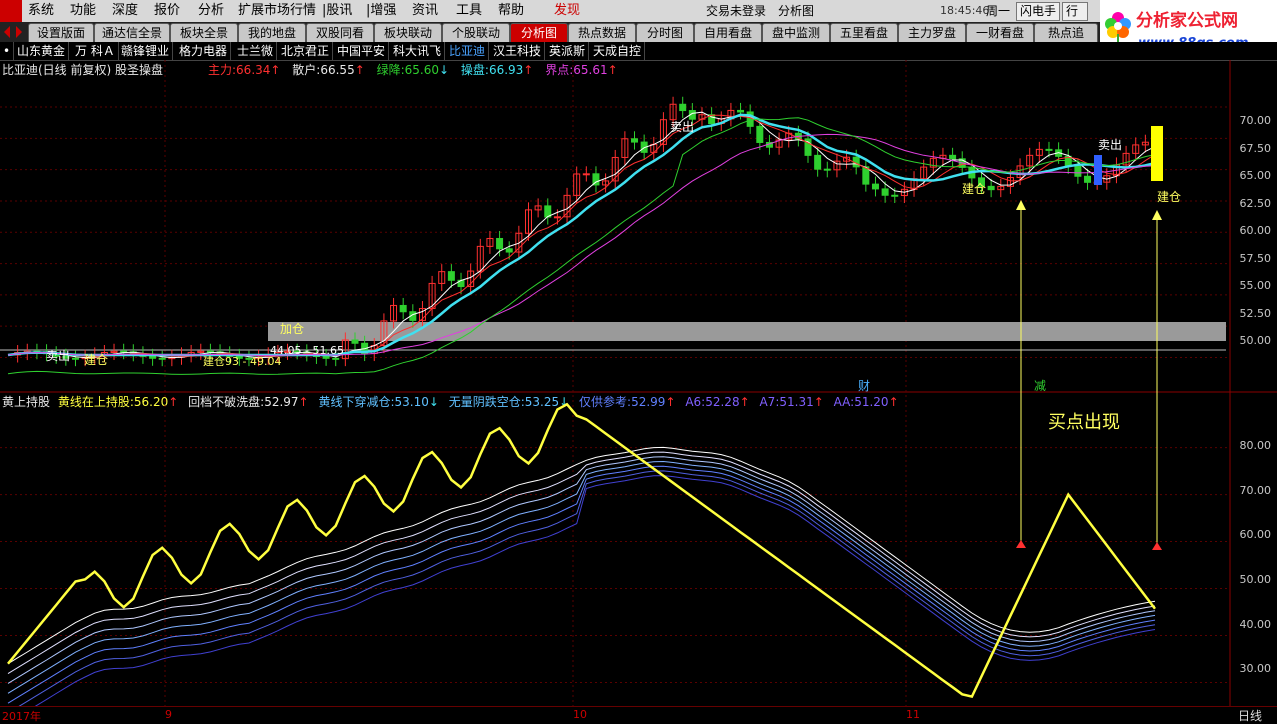 The image size is (1277, 724). I want to click on menu-enhance: |增强, so click(381, 11).